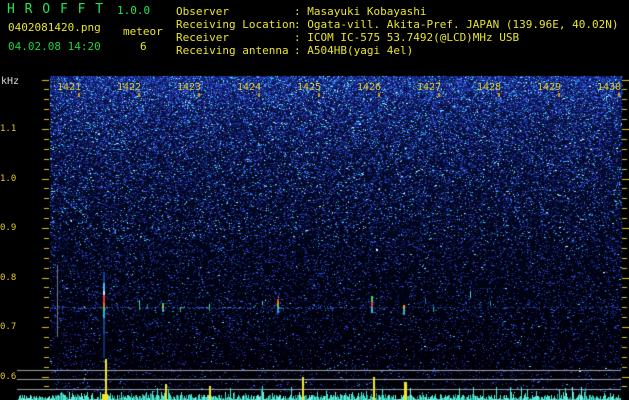  I want to click on output-filename: 0402081420.png, so click(54, 27).